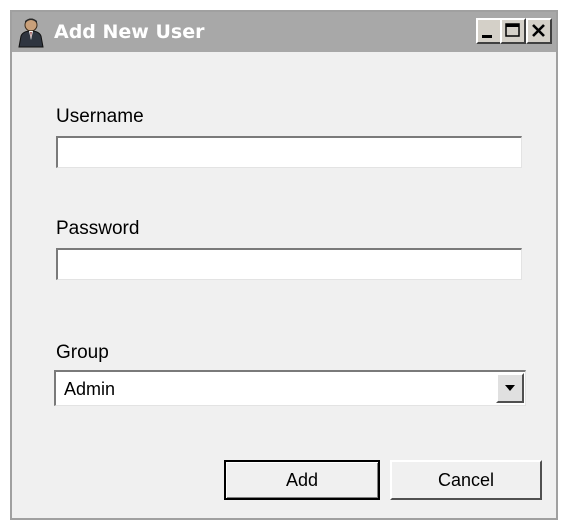  I want to click on close-button, so click(539, 31).